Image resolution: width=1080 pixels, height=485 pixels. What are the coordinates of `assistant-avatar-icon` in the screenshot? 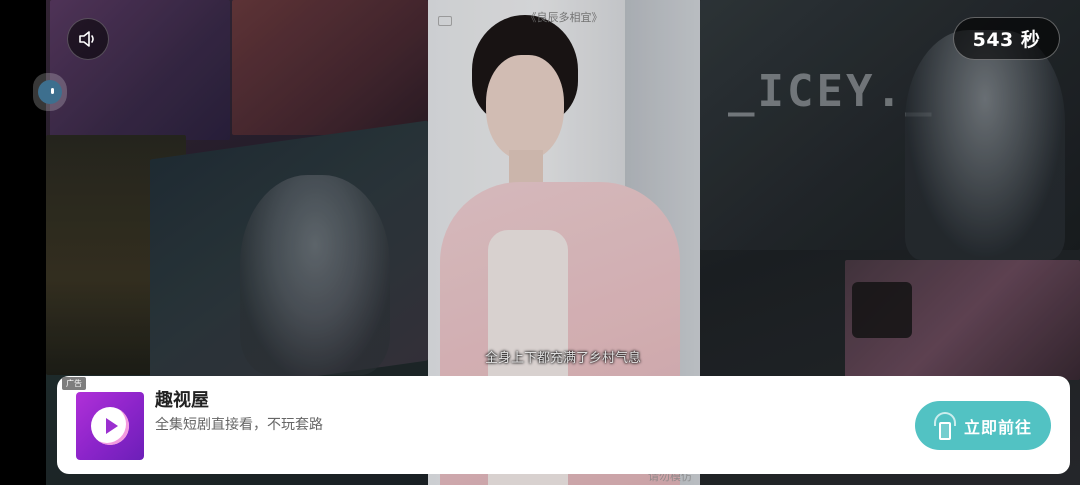 It's located at (50, 92).